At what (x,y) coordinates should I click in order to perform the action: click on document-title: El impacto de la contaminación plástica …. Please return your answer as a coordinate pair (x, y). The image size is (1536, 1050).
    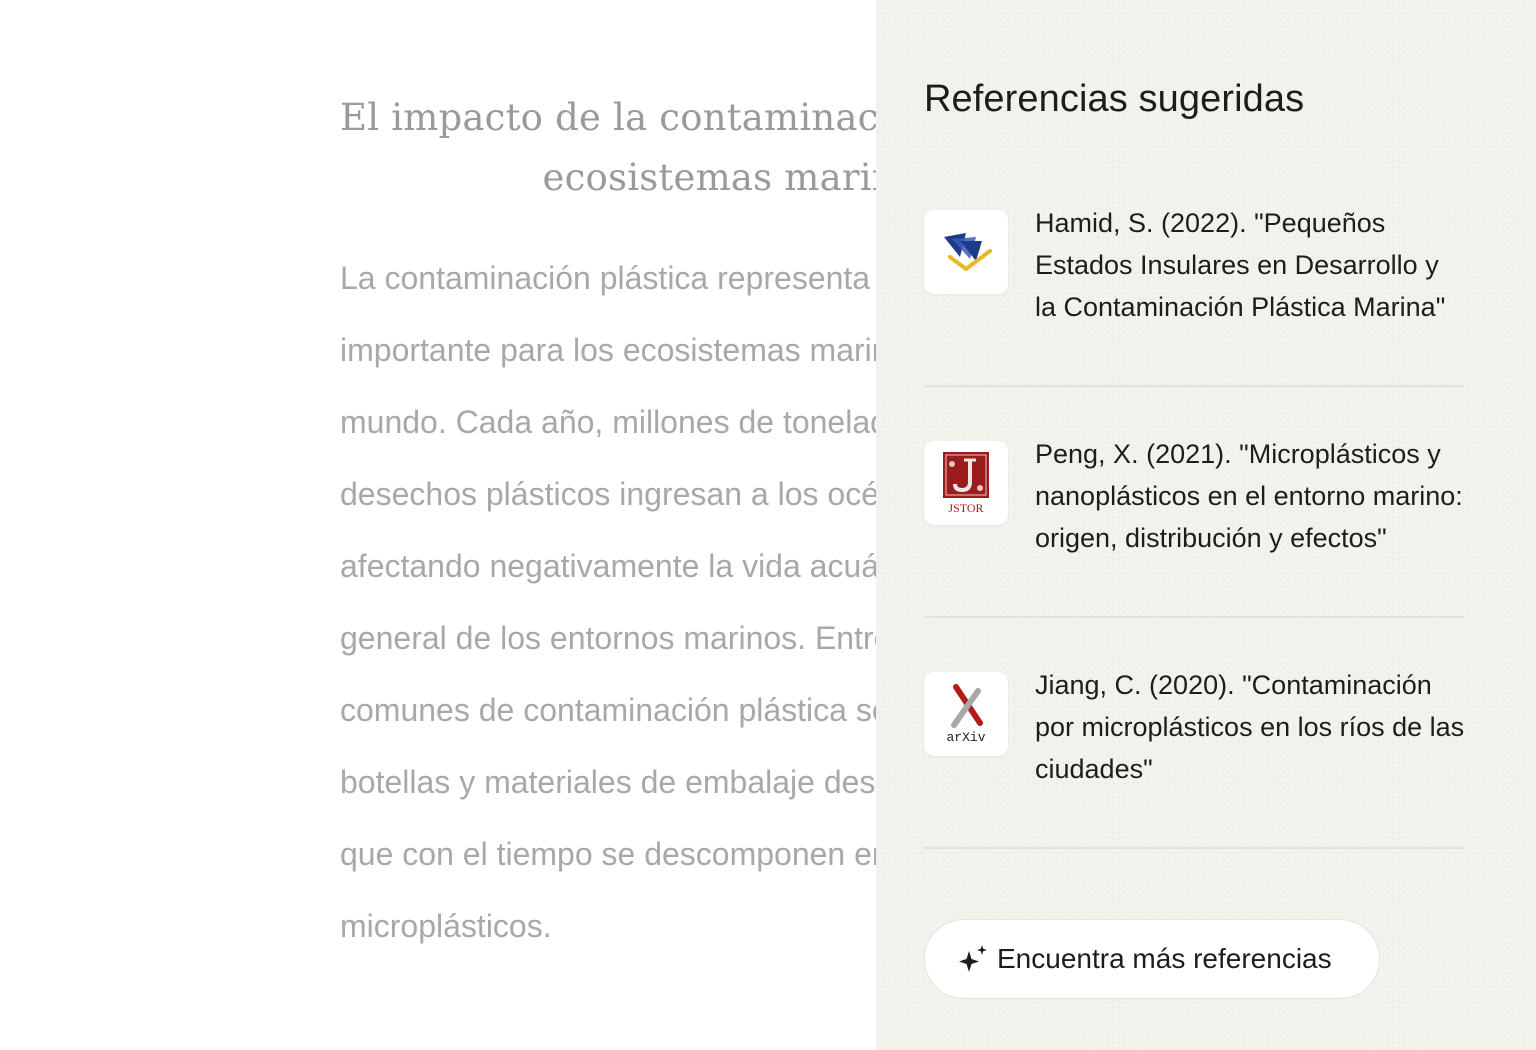
    Looking at the image, I should click on (608, 148).